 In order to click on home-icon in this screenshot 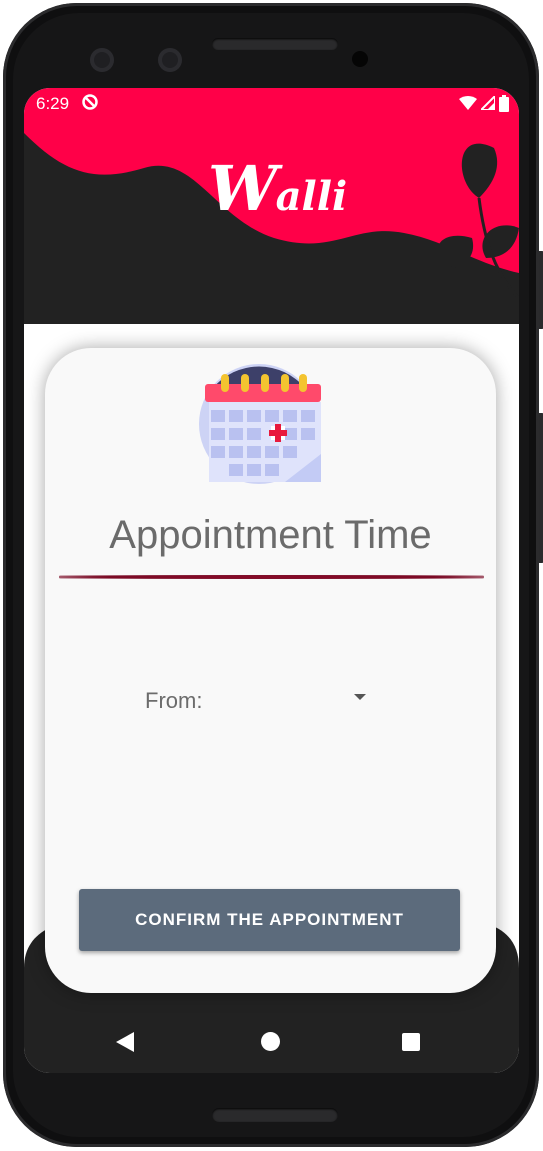, I will do `click(270, 1041)`.